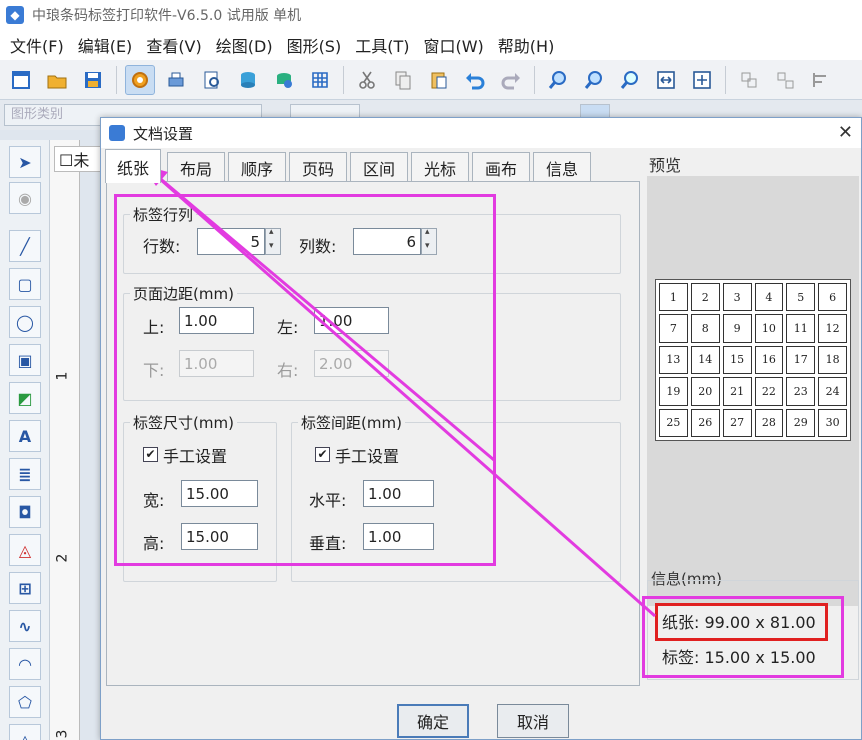 This screenshot has width=862, height=740. I want to click on image-tool-button: ▣, so click(25, 360).